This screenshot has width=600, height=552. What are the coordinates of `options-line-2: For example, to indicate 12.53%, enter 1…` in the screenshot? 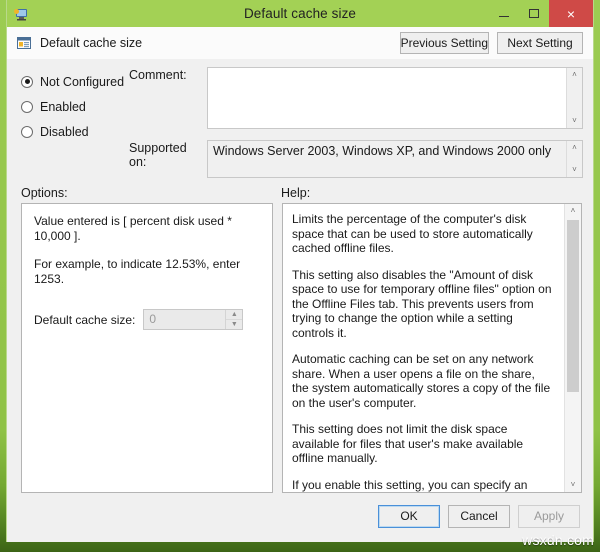 It's located at (137, 271).